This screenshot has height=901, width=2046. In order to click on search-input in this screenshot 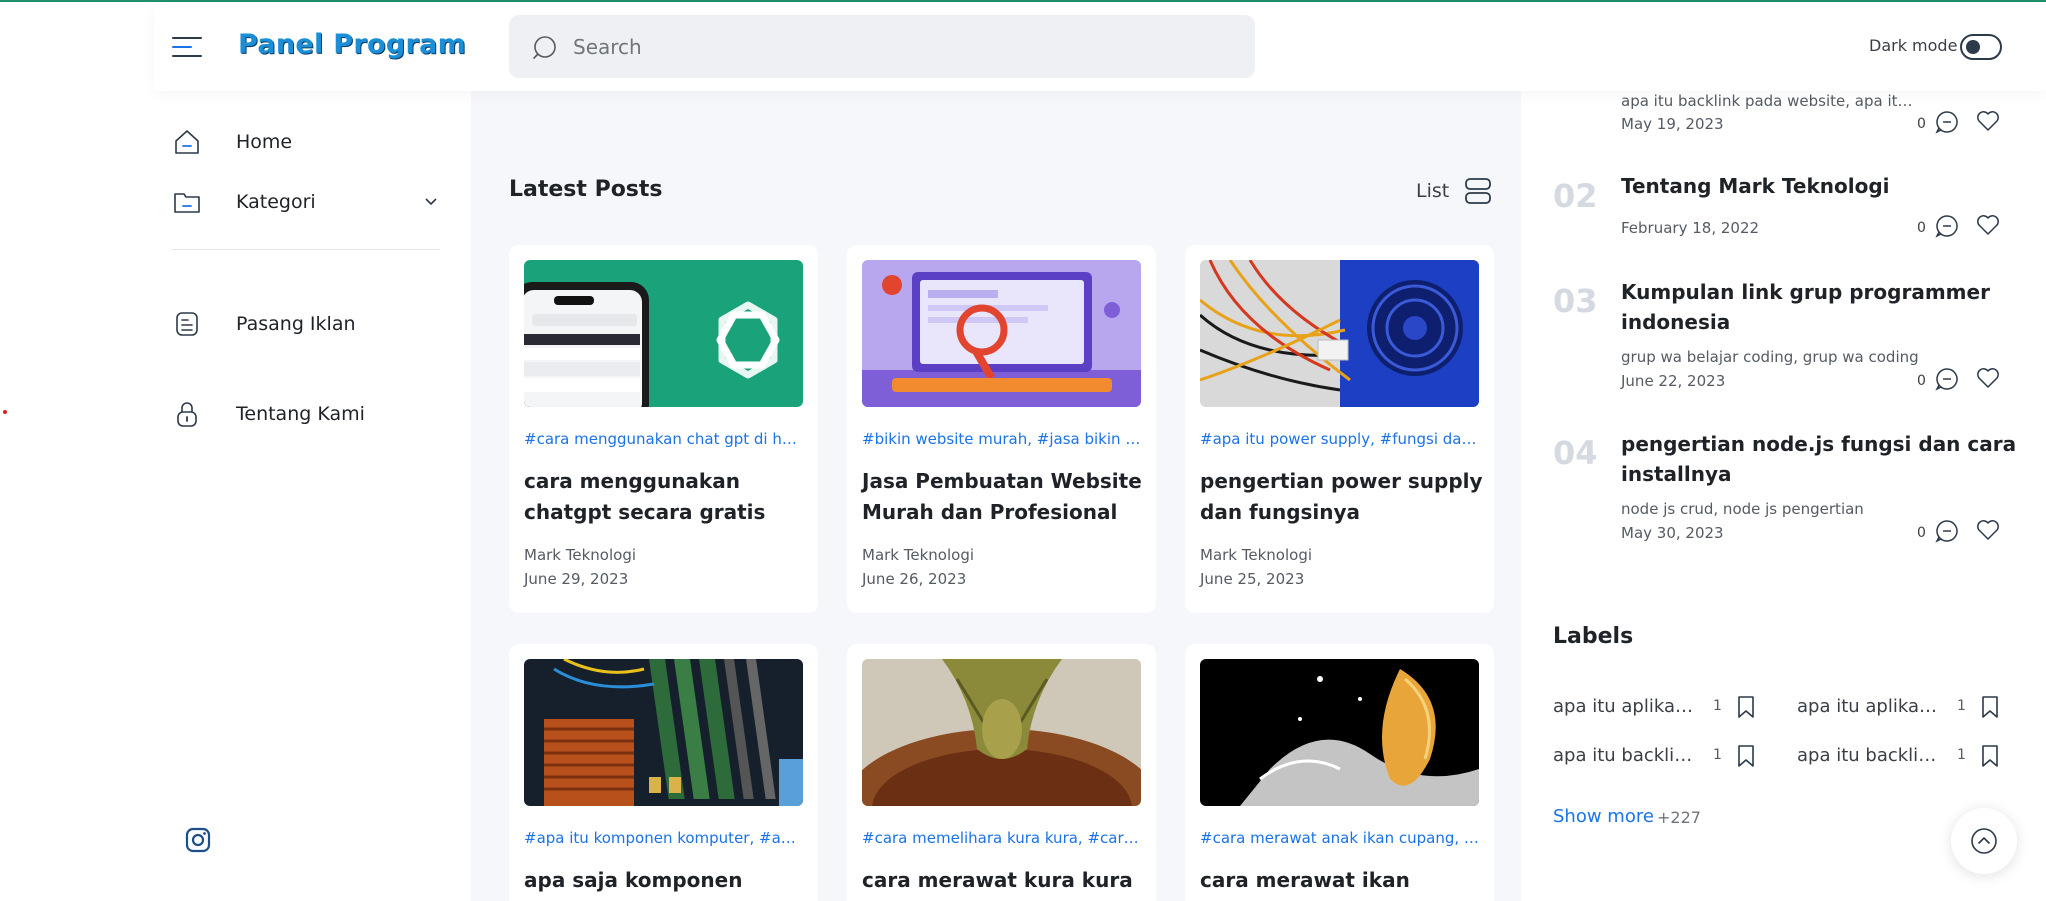, I will do `click(903, 46)`.